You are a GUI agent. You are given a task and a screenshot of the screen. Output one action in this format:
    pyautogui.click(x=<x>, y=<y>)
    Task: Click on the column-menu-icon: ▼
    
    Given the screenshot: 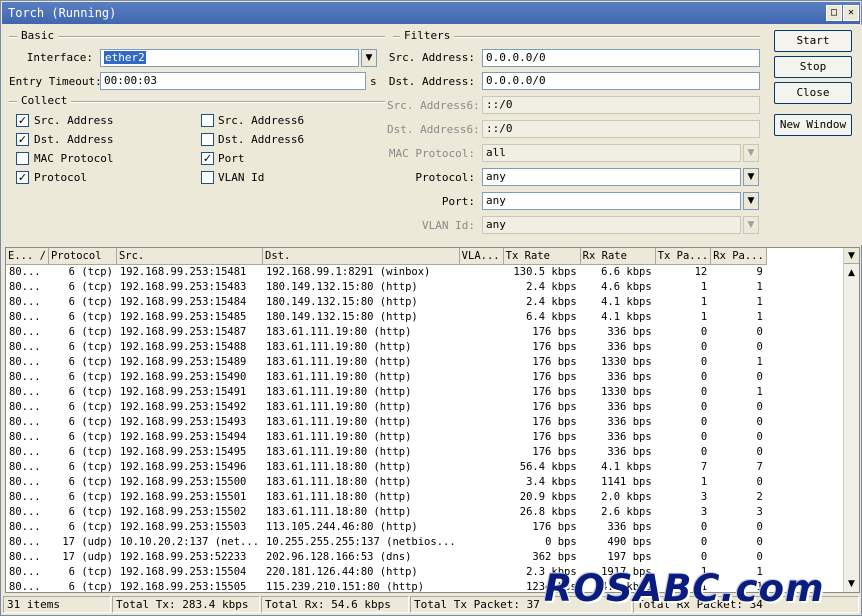 What is the action you would take?
    pyautogui.click(x=851, y=256)
    